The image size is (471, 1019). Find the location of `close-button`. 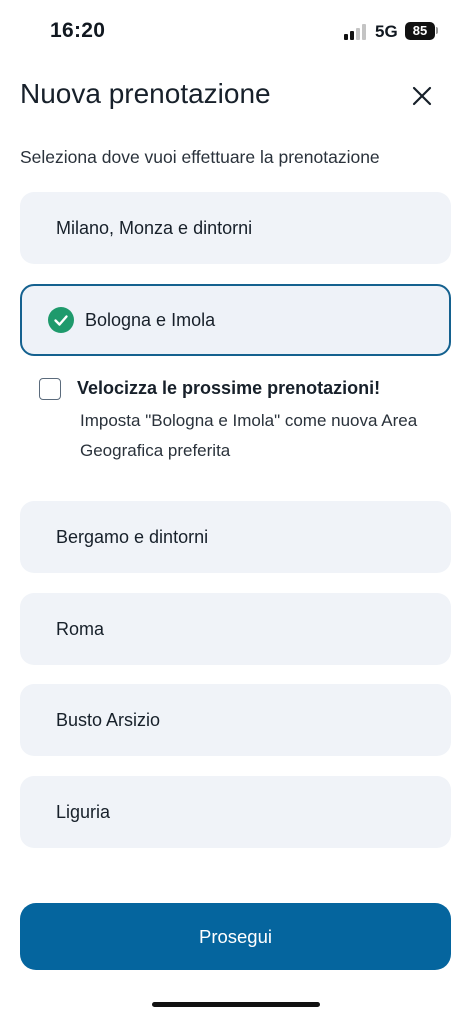

close-button is located at coordinates (422, 96).